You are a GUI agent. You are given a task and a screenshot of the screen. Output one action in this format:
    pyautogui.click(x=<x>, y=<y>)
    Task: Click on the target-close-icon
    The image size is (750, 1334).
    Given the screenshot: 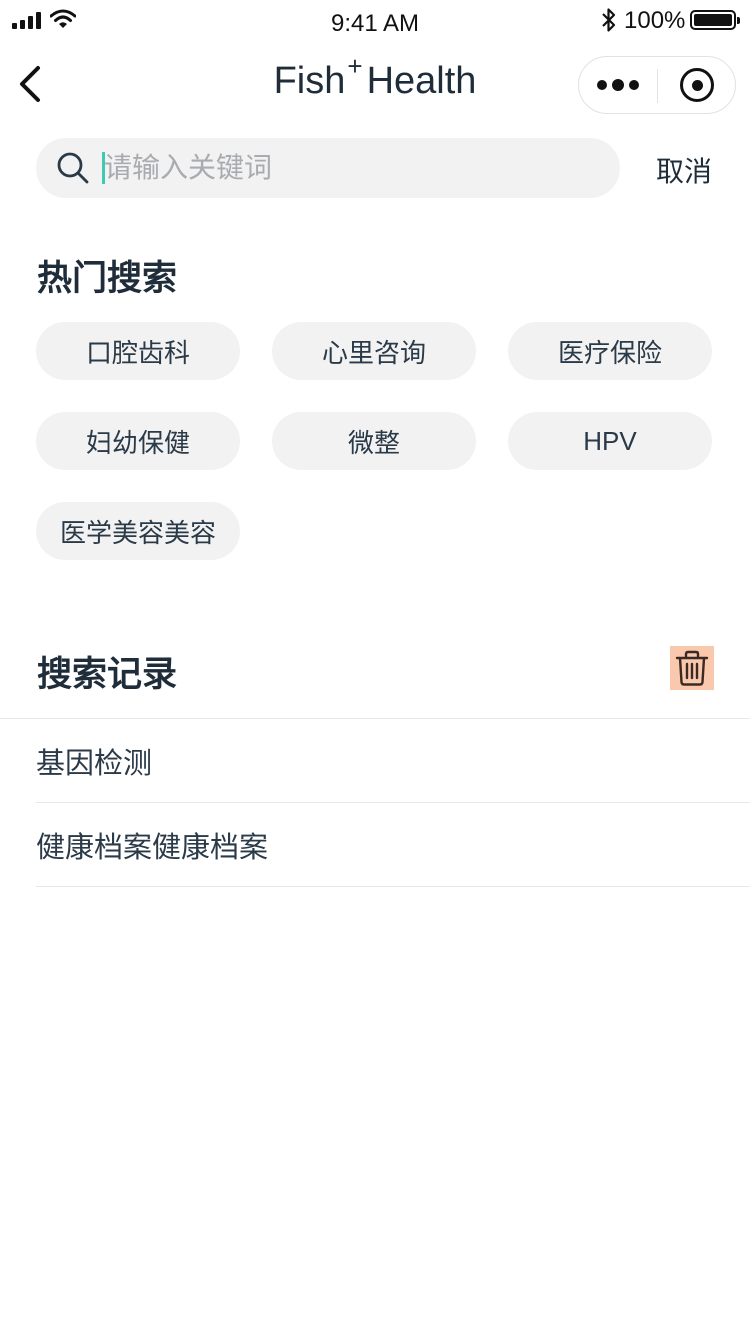 What is the action you would take?
    pyautogui.click(x=697, y=85)
    